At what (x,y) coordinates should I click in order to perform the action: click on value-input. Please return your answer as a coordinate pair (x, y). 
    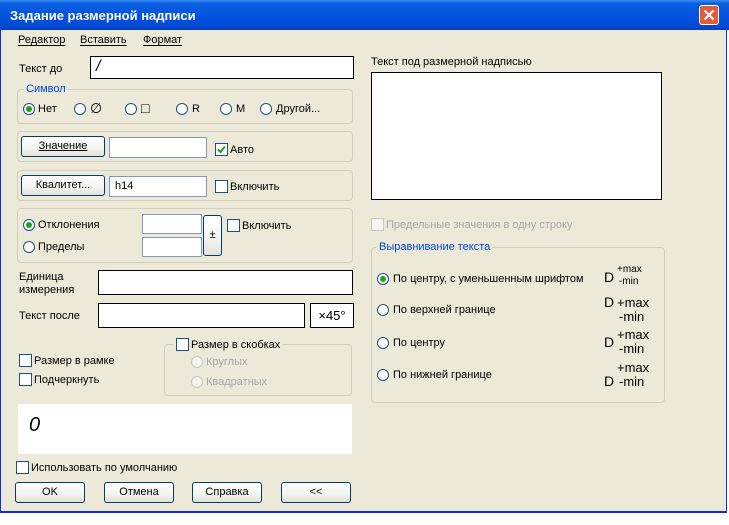
    Looking at the image, I should click on (158, 147).